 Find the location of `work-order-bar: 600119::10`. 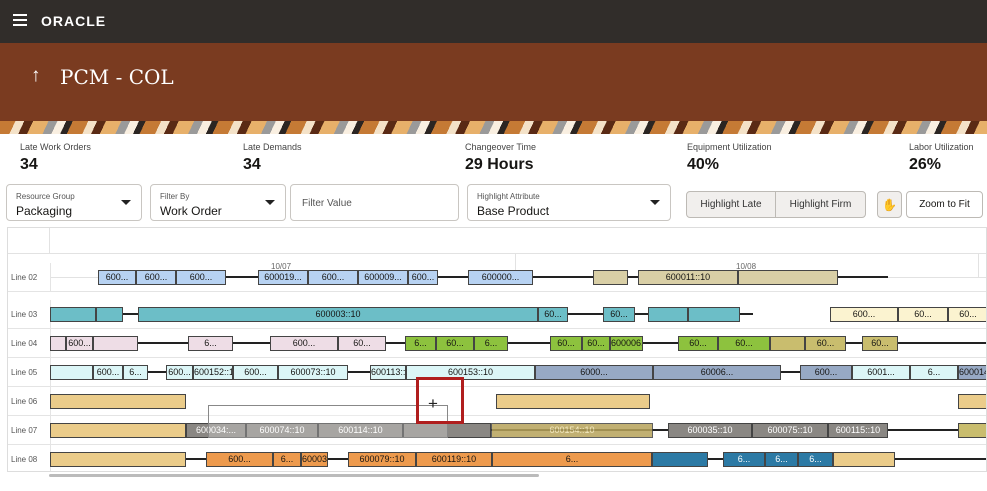

work-order-bar: 600119::10 is located at coordinates (454, 459).